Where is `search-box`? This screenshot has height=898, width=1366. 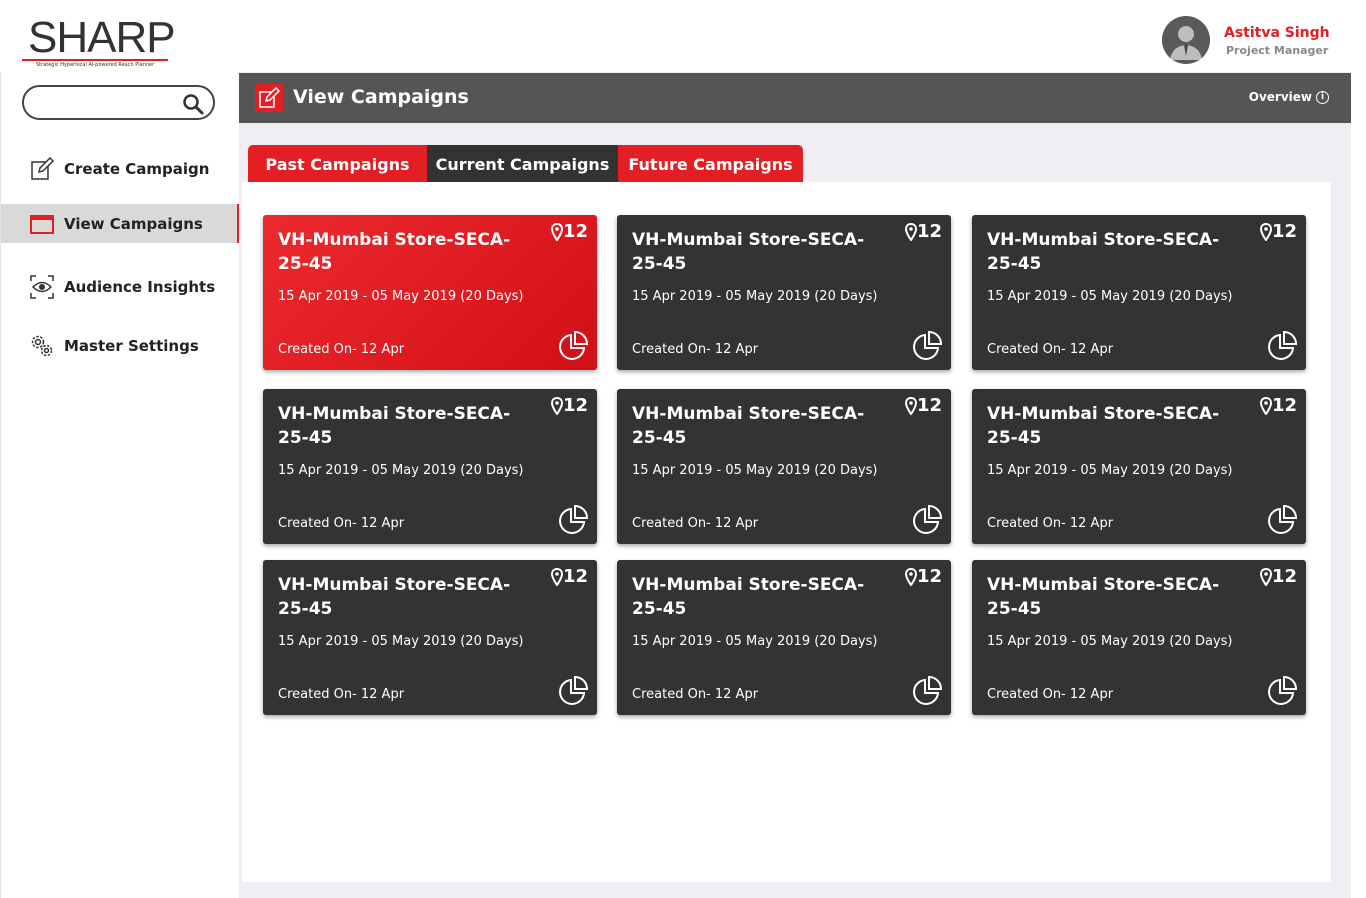
search-box is located at coordinates (118, 102).